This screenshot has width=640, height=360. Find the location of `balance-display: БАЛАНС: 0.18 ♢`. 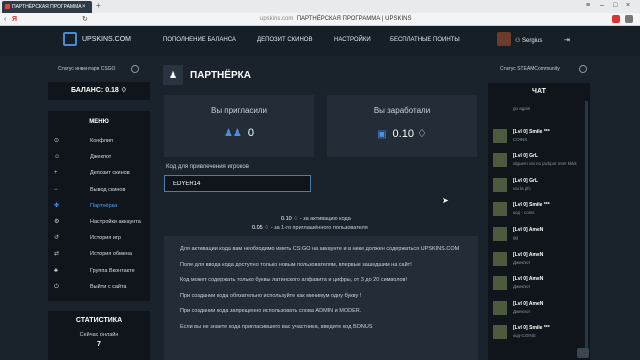

balance-display: БАЛАНС: 0.18 ♢ is located at coordinates (99, 91).